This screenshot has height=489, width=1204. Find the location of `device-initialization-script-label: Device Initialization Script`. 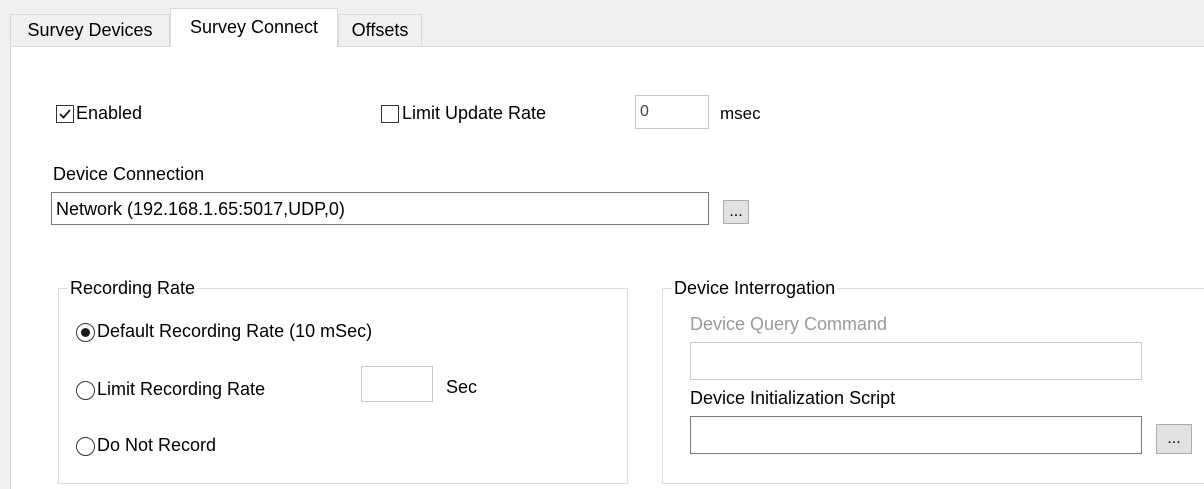

device-initialization-script-label: Device Initialization Script is located at coordinates (793, 398).